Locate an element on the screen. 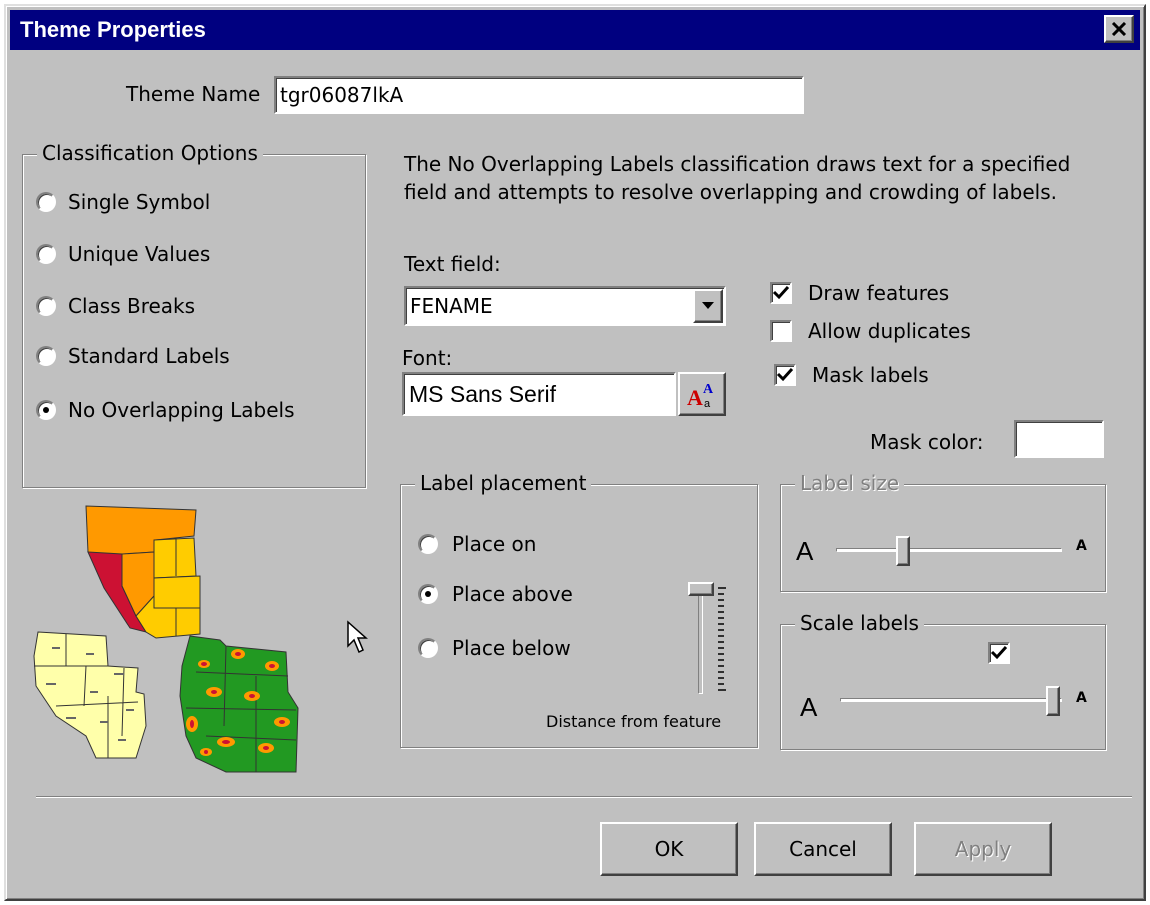 The width and height of the screenshot is (1150, 905). place-below-label: Place below is located at coordinates (511, 648).